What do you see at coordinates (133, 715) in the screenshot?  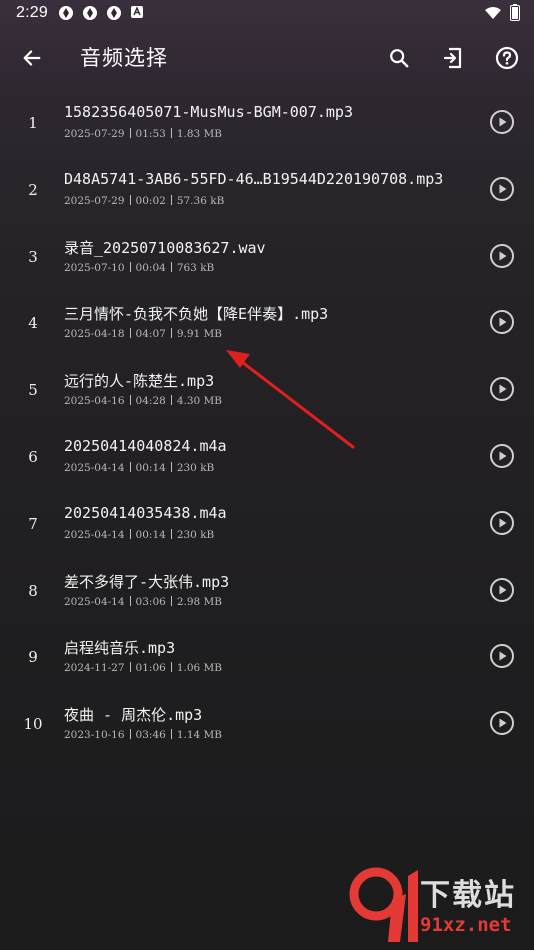 I see `file-name: 夜曲 - 周杰伦.mp3` at bounding box center [133, 715].